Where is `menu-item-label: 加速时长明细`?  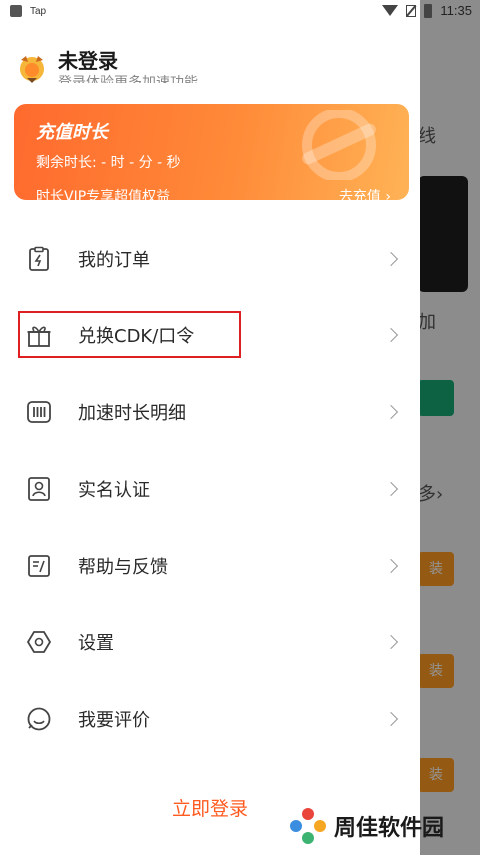 menu-item-label: 加速时长明细 is located at coordinates (132, 413).